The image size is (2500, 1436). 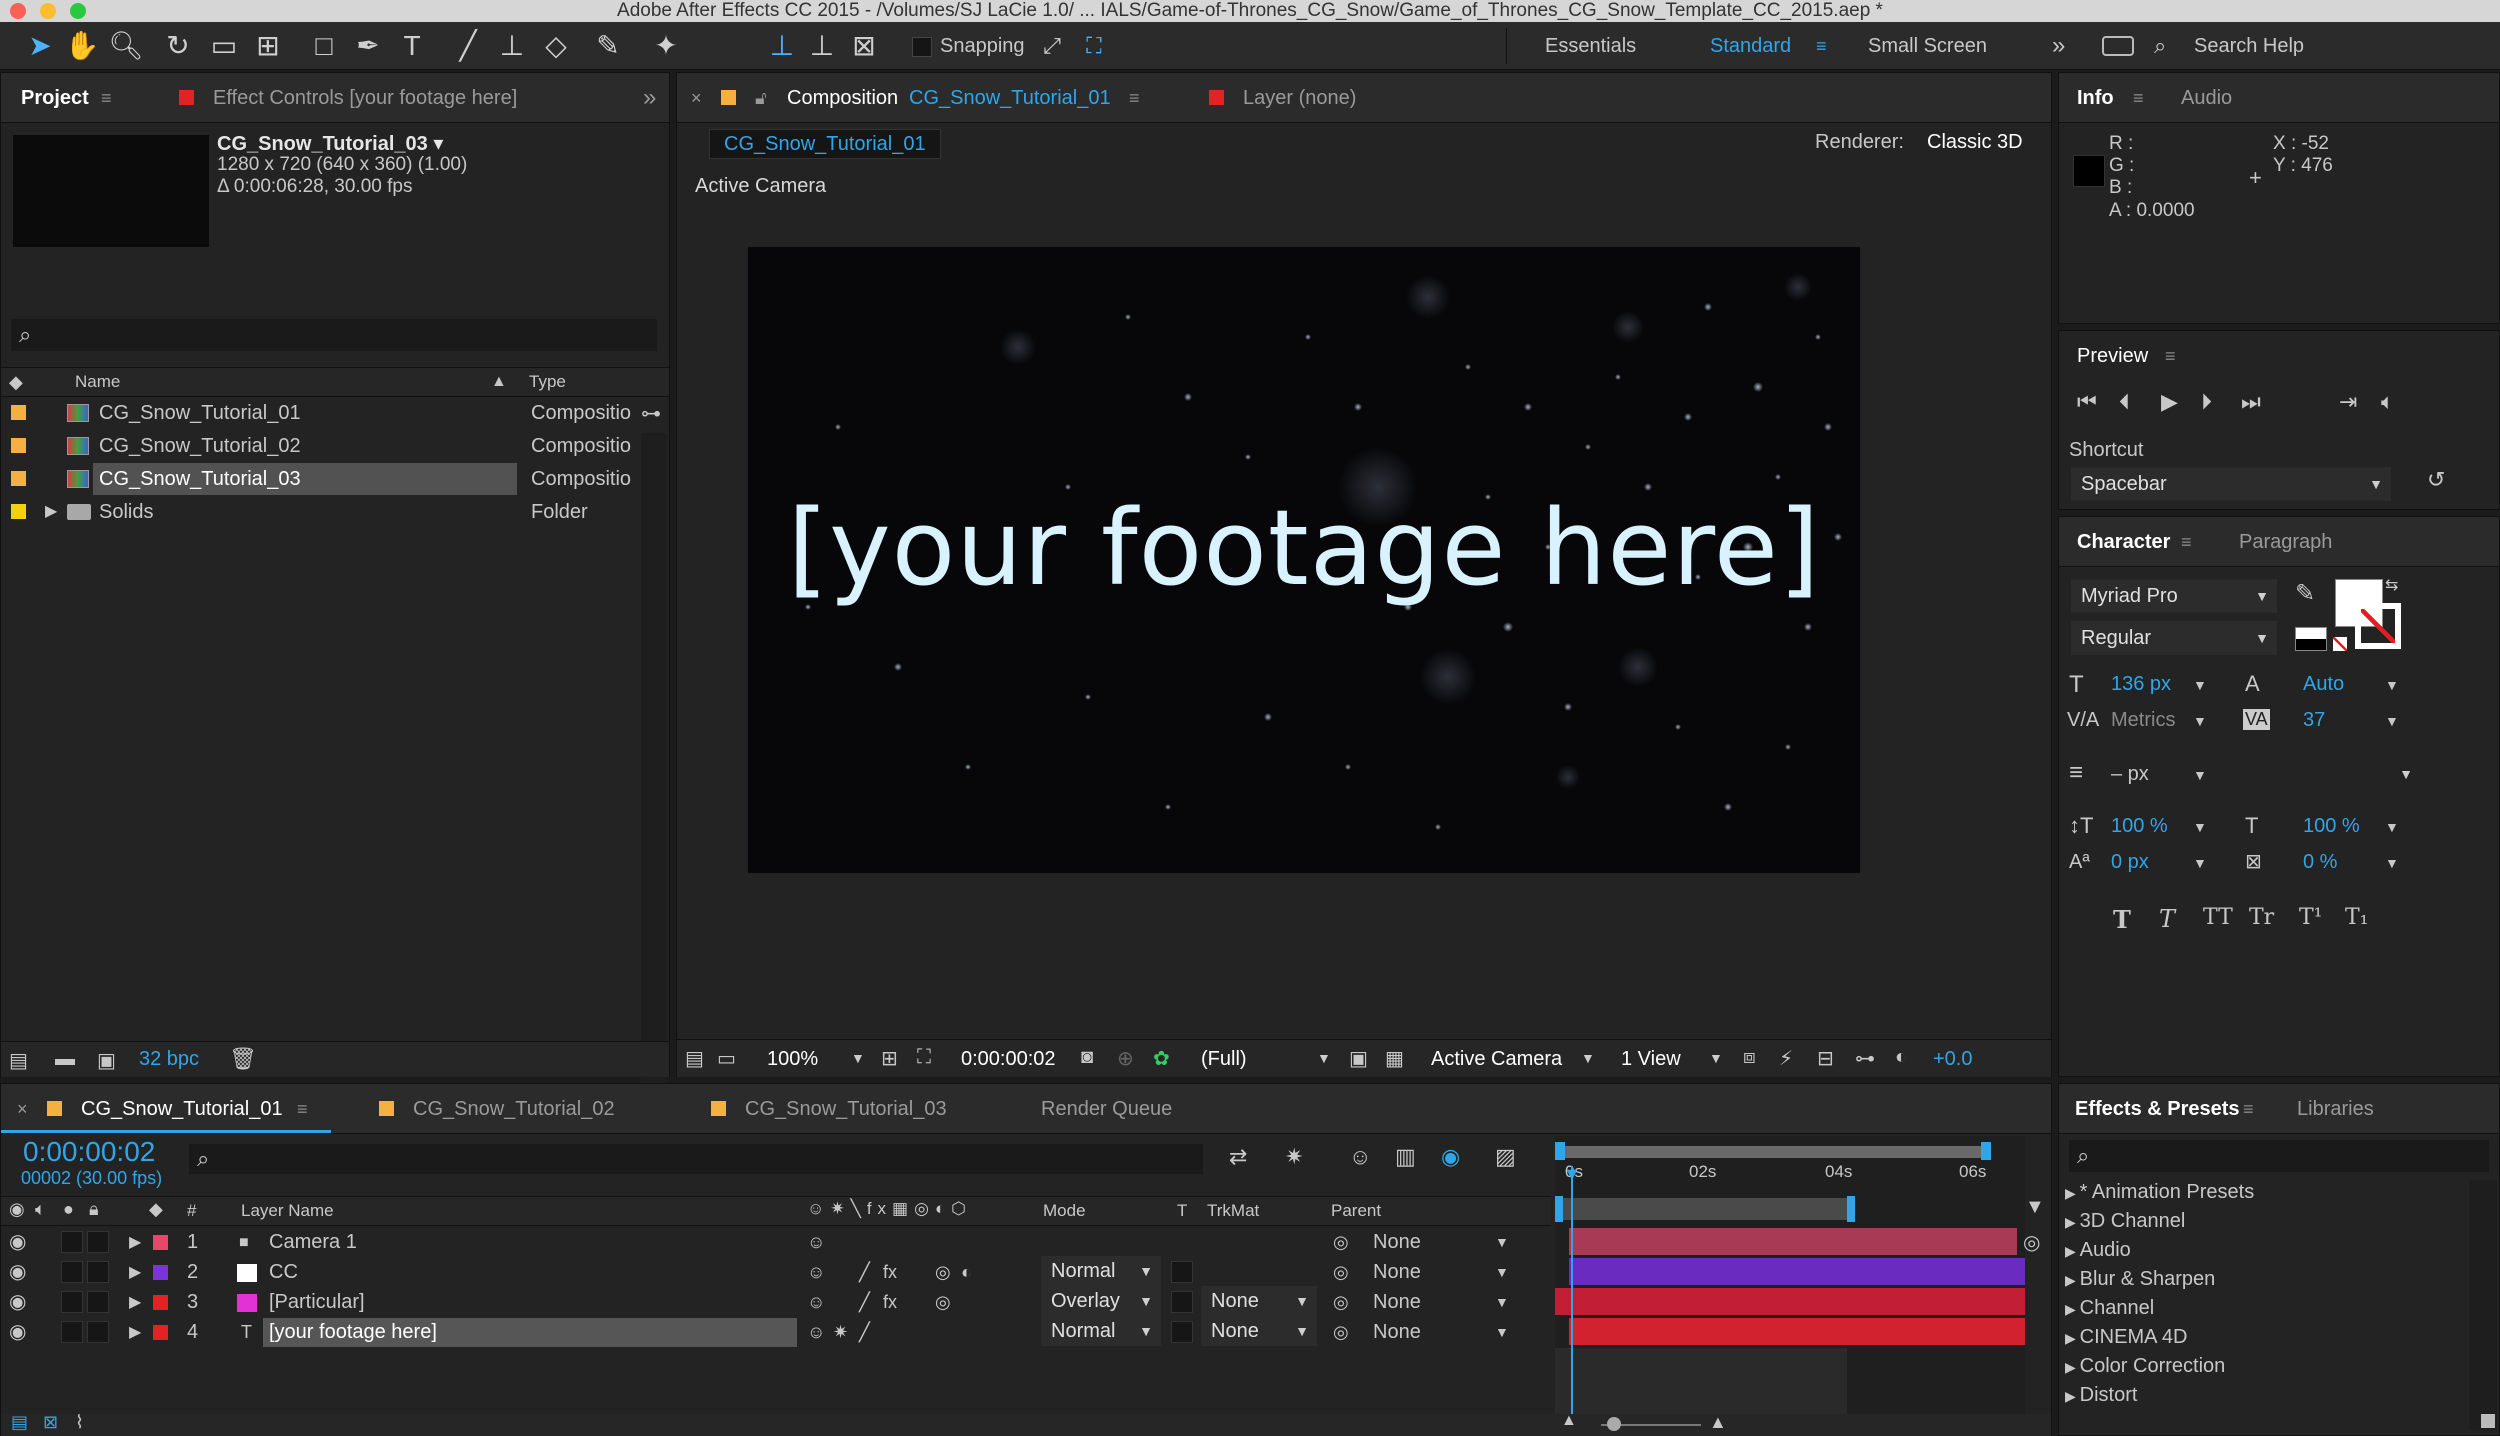 I want to click on info-menu-icon: ≡, so click(x=2138, y=98).